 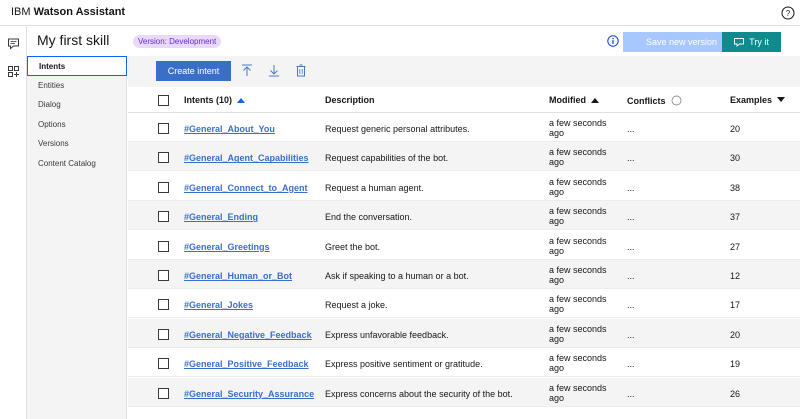 I want to click on examples-count: 26, so click(x=735, y=393).